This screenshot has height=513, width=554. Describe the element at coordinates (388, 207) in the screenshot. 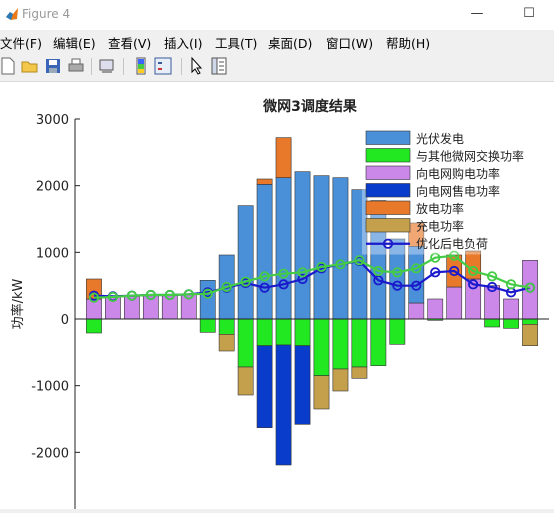

I see `legend-swatch-discharge` at that location.